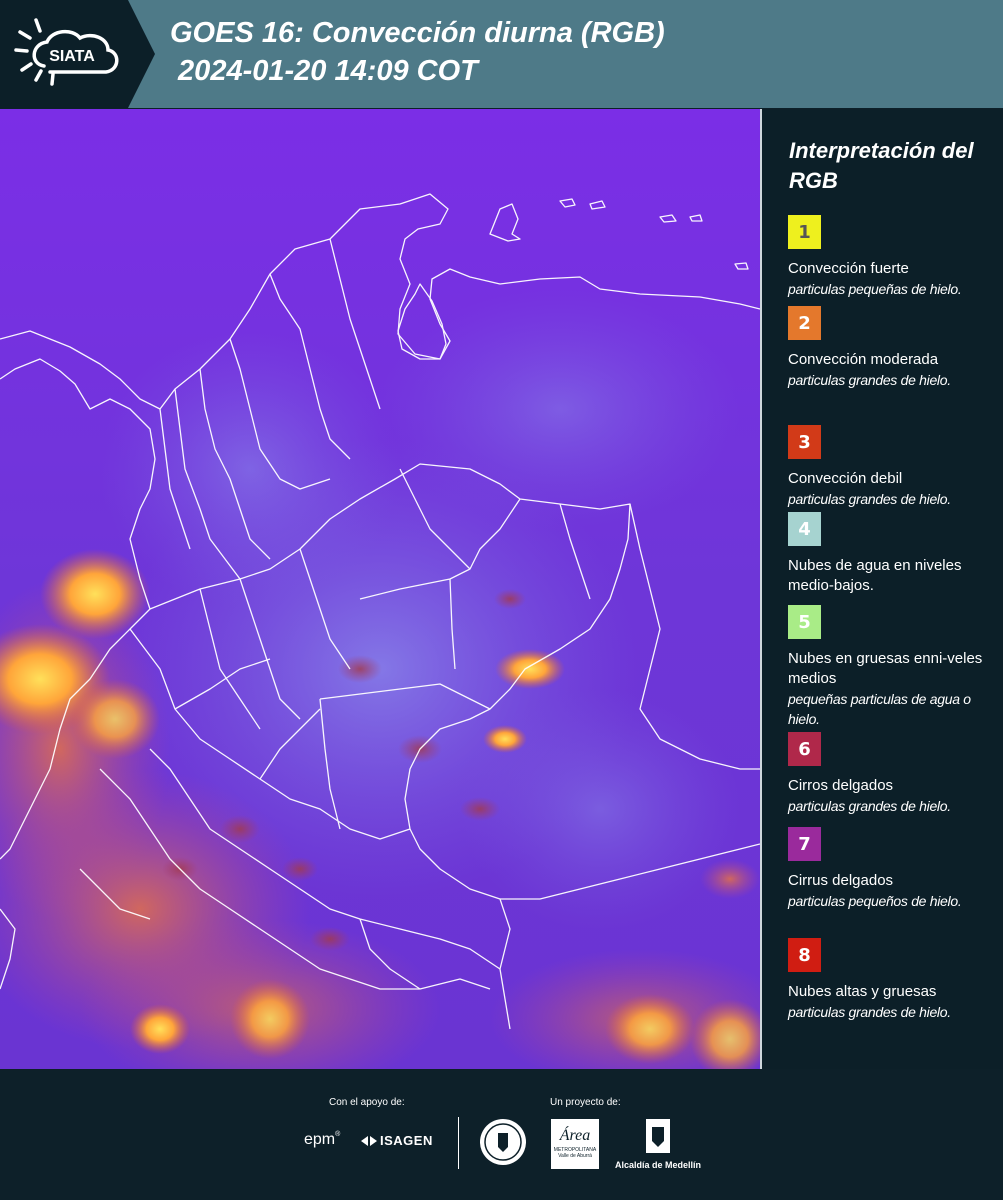 The width and height of the screenshot is (1003, 1200). What do you see at coordinates (804, 749) in the screenshot?
I see `legend-swatch-6: 6` at bounding box center [804, 749].